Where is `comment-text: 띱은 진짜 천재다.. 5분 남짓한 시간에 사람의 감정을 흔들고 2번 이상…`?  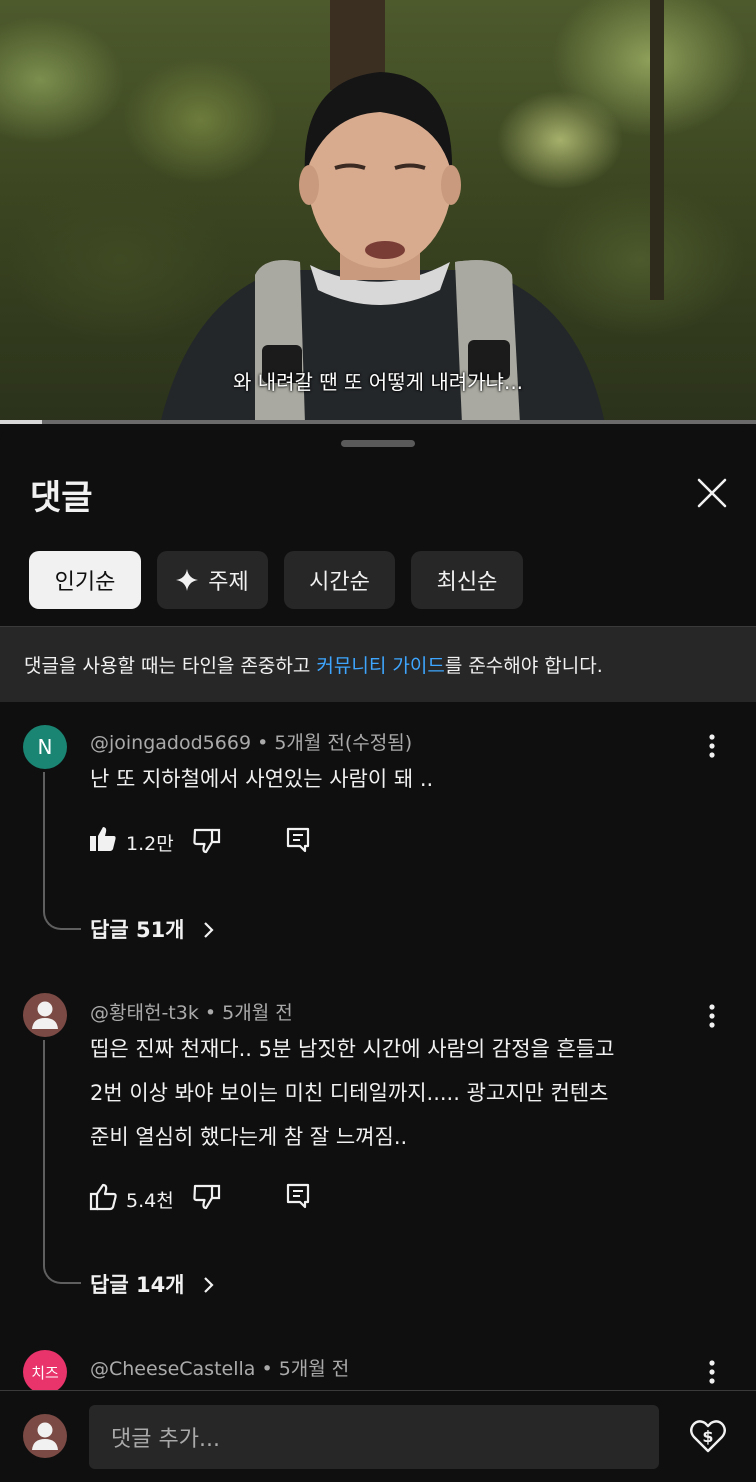
comment-text: 띱은 진짜 천재다.. 5분 남짓한 시간에 사람의 감정을 흔들고 2번 이상… is located at coordinates (400, 1093).